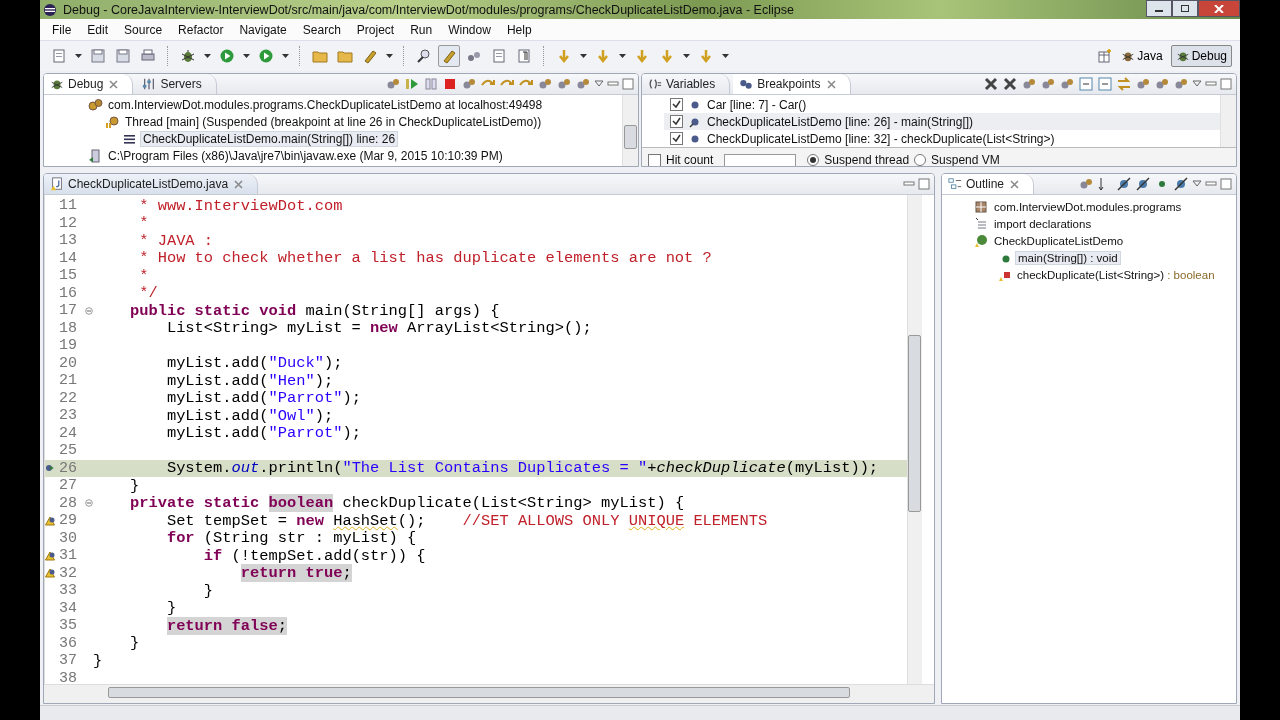  I want to click on tree-item: CheckDuplicateListDemo.main(String[]) line: 26, so click(269, 138).